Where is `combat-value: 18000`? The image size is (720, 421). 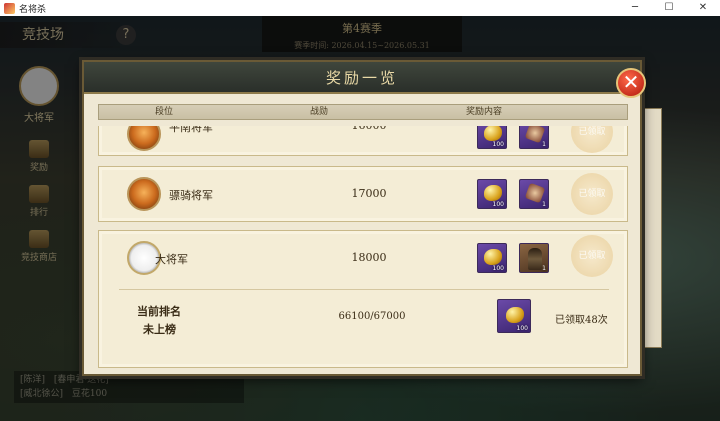
combat-value: 18000 is located at coordinates (369, 257).